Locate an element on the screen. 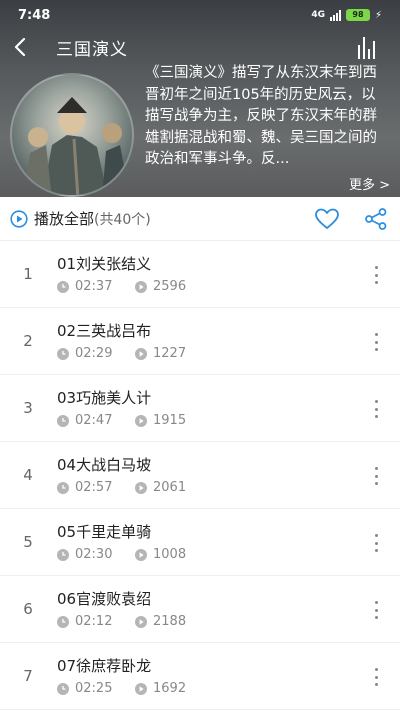  episode-number: 4 is located at coordinates (28, 475).